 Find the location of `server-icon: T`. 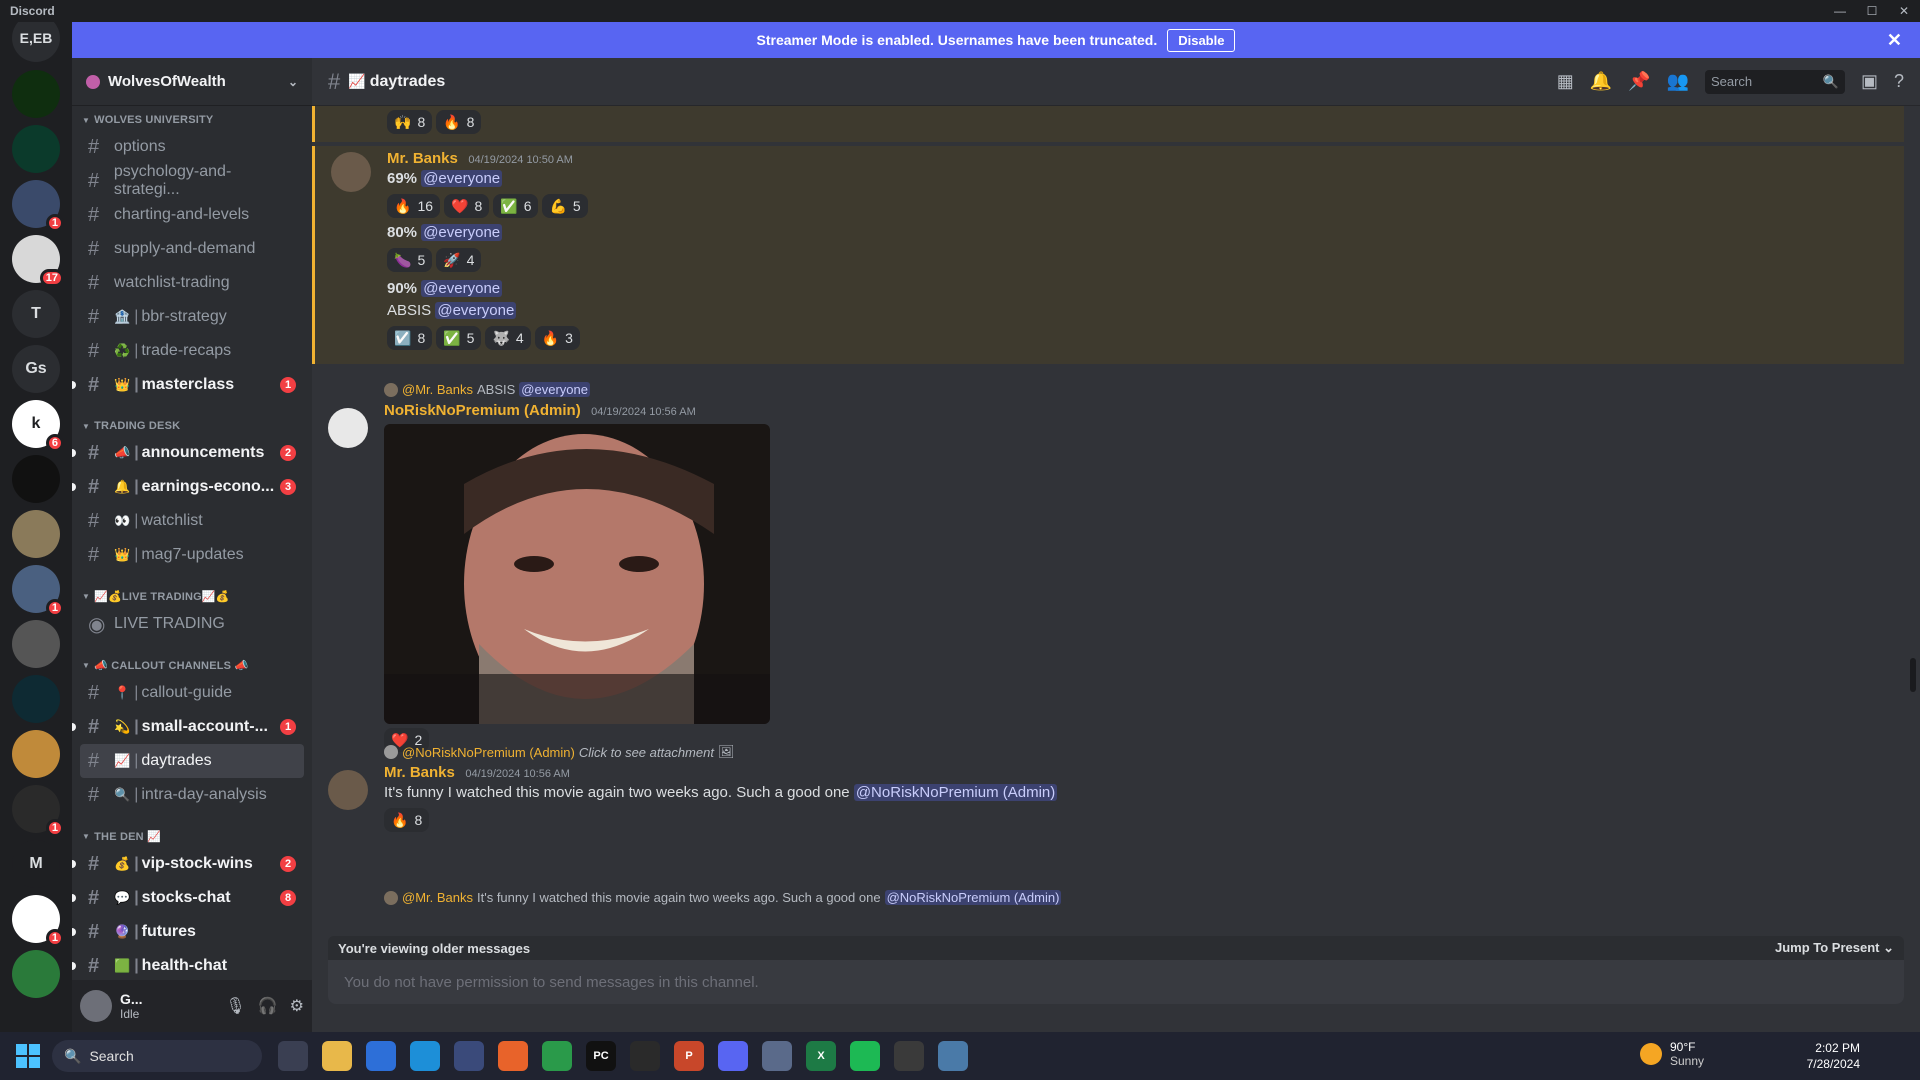

server-icon: T is located at coordinates (36, 314).